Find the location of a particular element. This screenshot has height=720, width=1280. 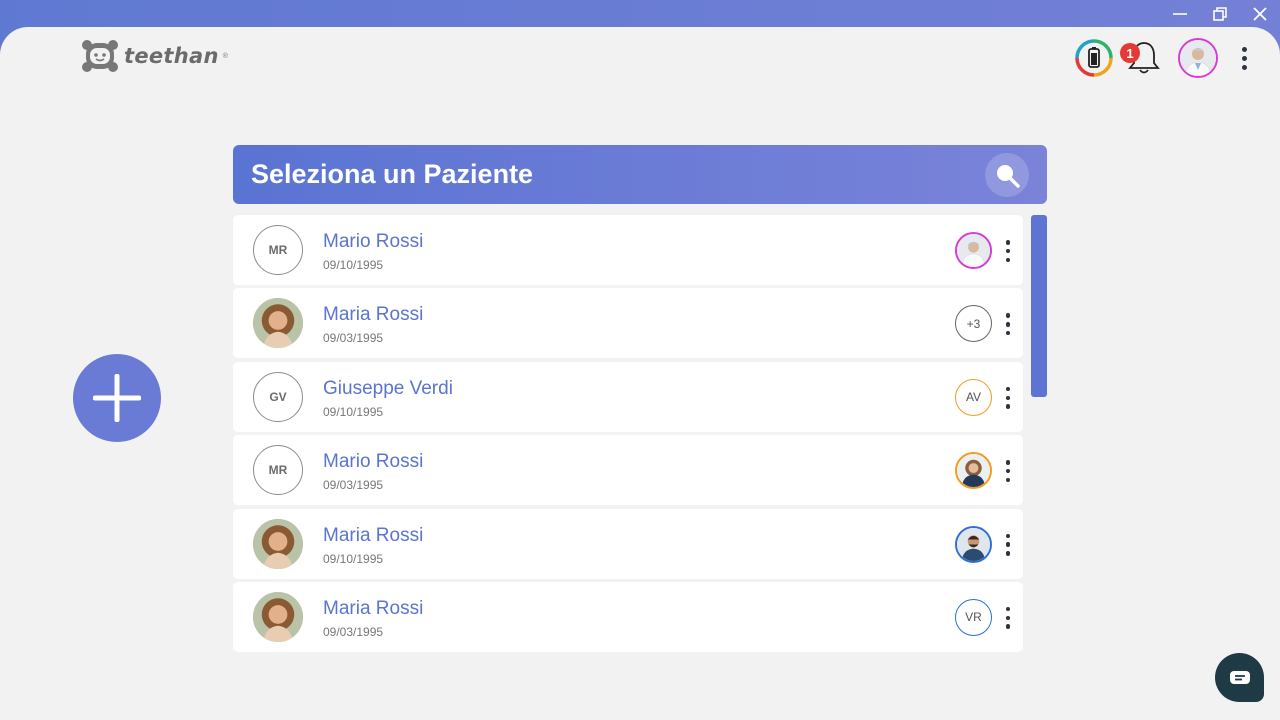

doctor-initials: AV is located at coordinates (973, 397).